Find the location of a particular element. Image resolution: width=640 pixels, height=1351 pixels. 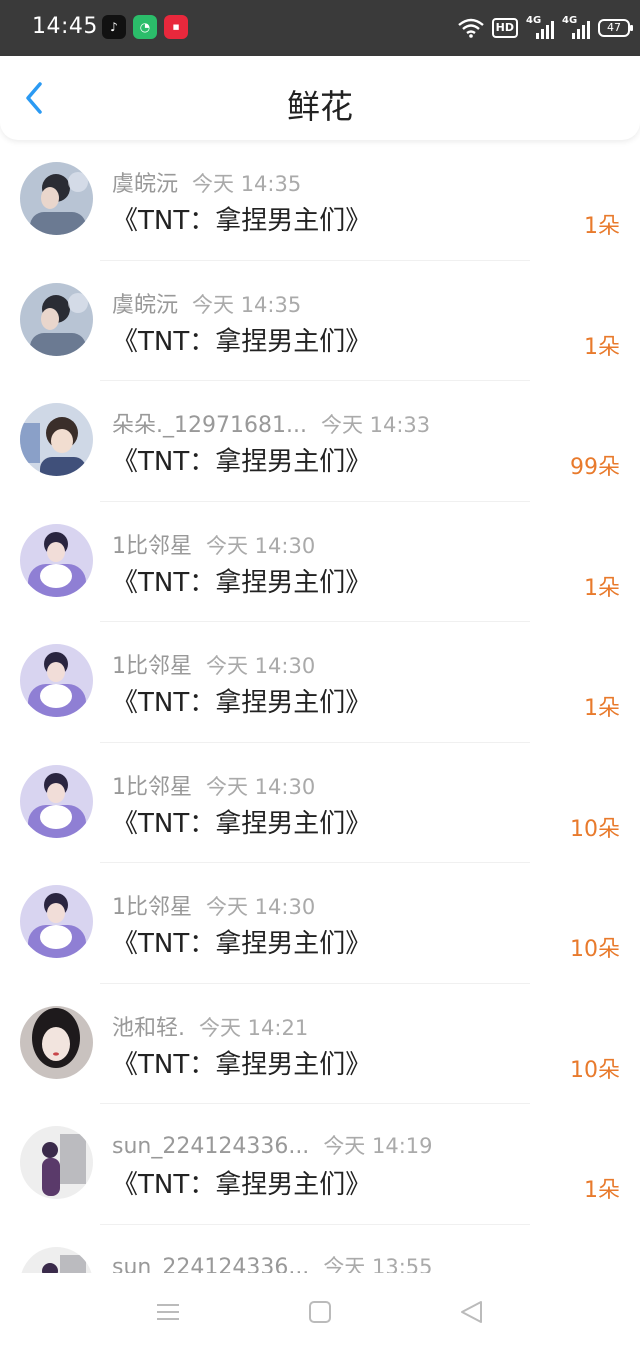

status-time: 14:45 is located at coordinates (65, 26).